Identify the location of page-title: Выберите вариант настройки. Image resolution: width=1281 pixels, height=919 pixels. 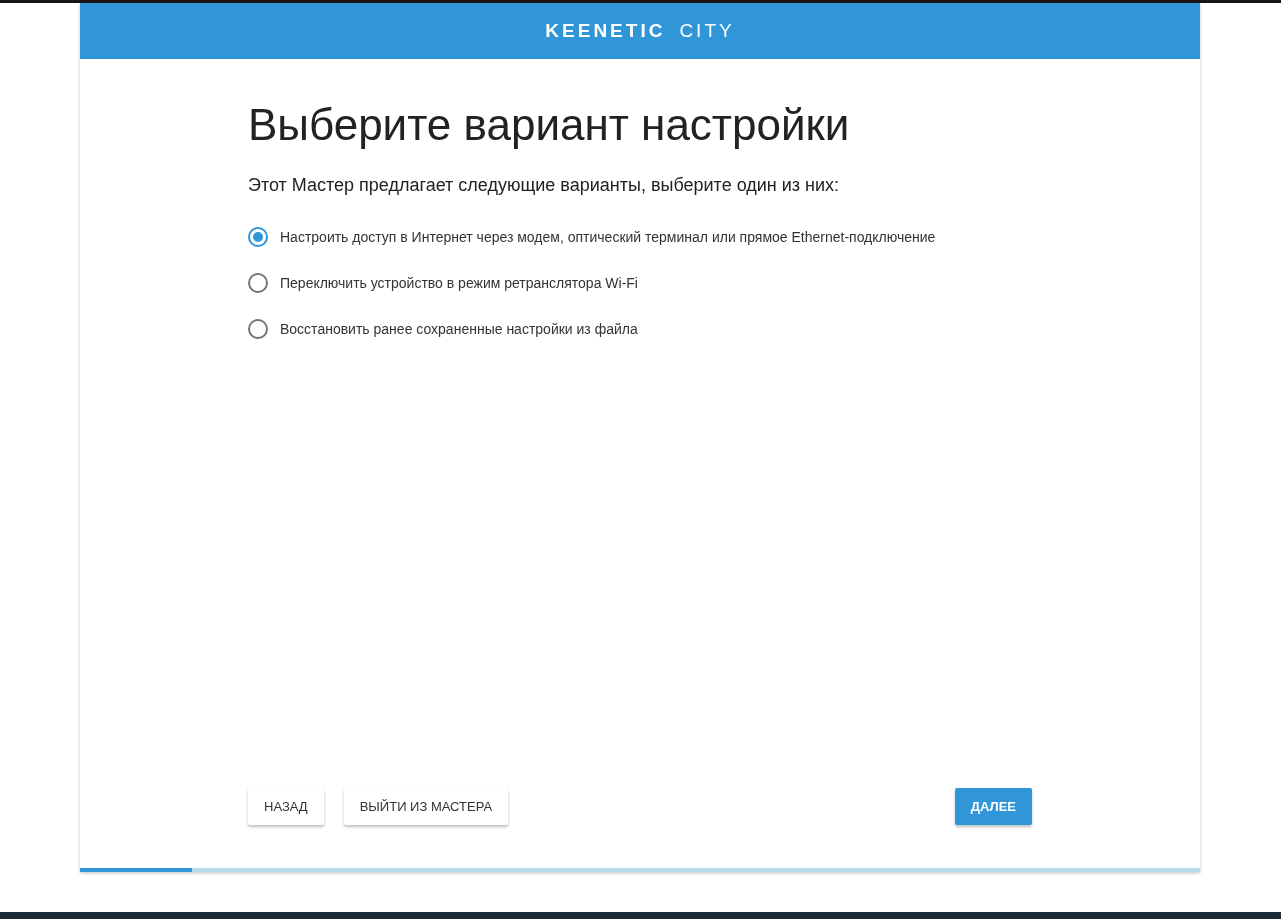
(549, 125).